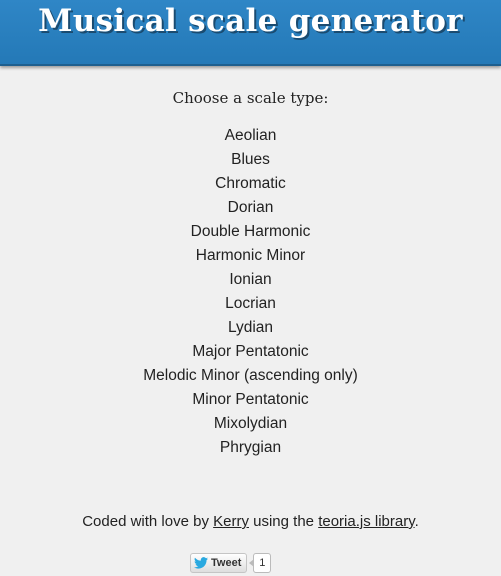 This screenshot has height=576, width=501. Describe the element at coordinates (250, 256) in the screenshot. I see `scale-option-harmonic-minor: Harmonic Minor` at that location.